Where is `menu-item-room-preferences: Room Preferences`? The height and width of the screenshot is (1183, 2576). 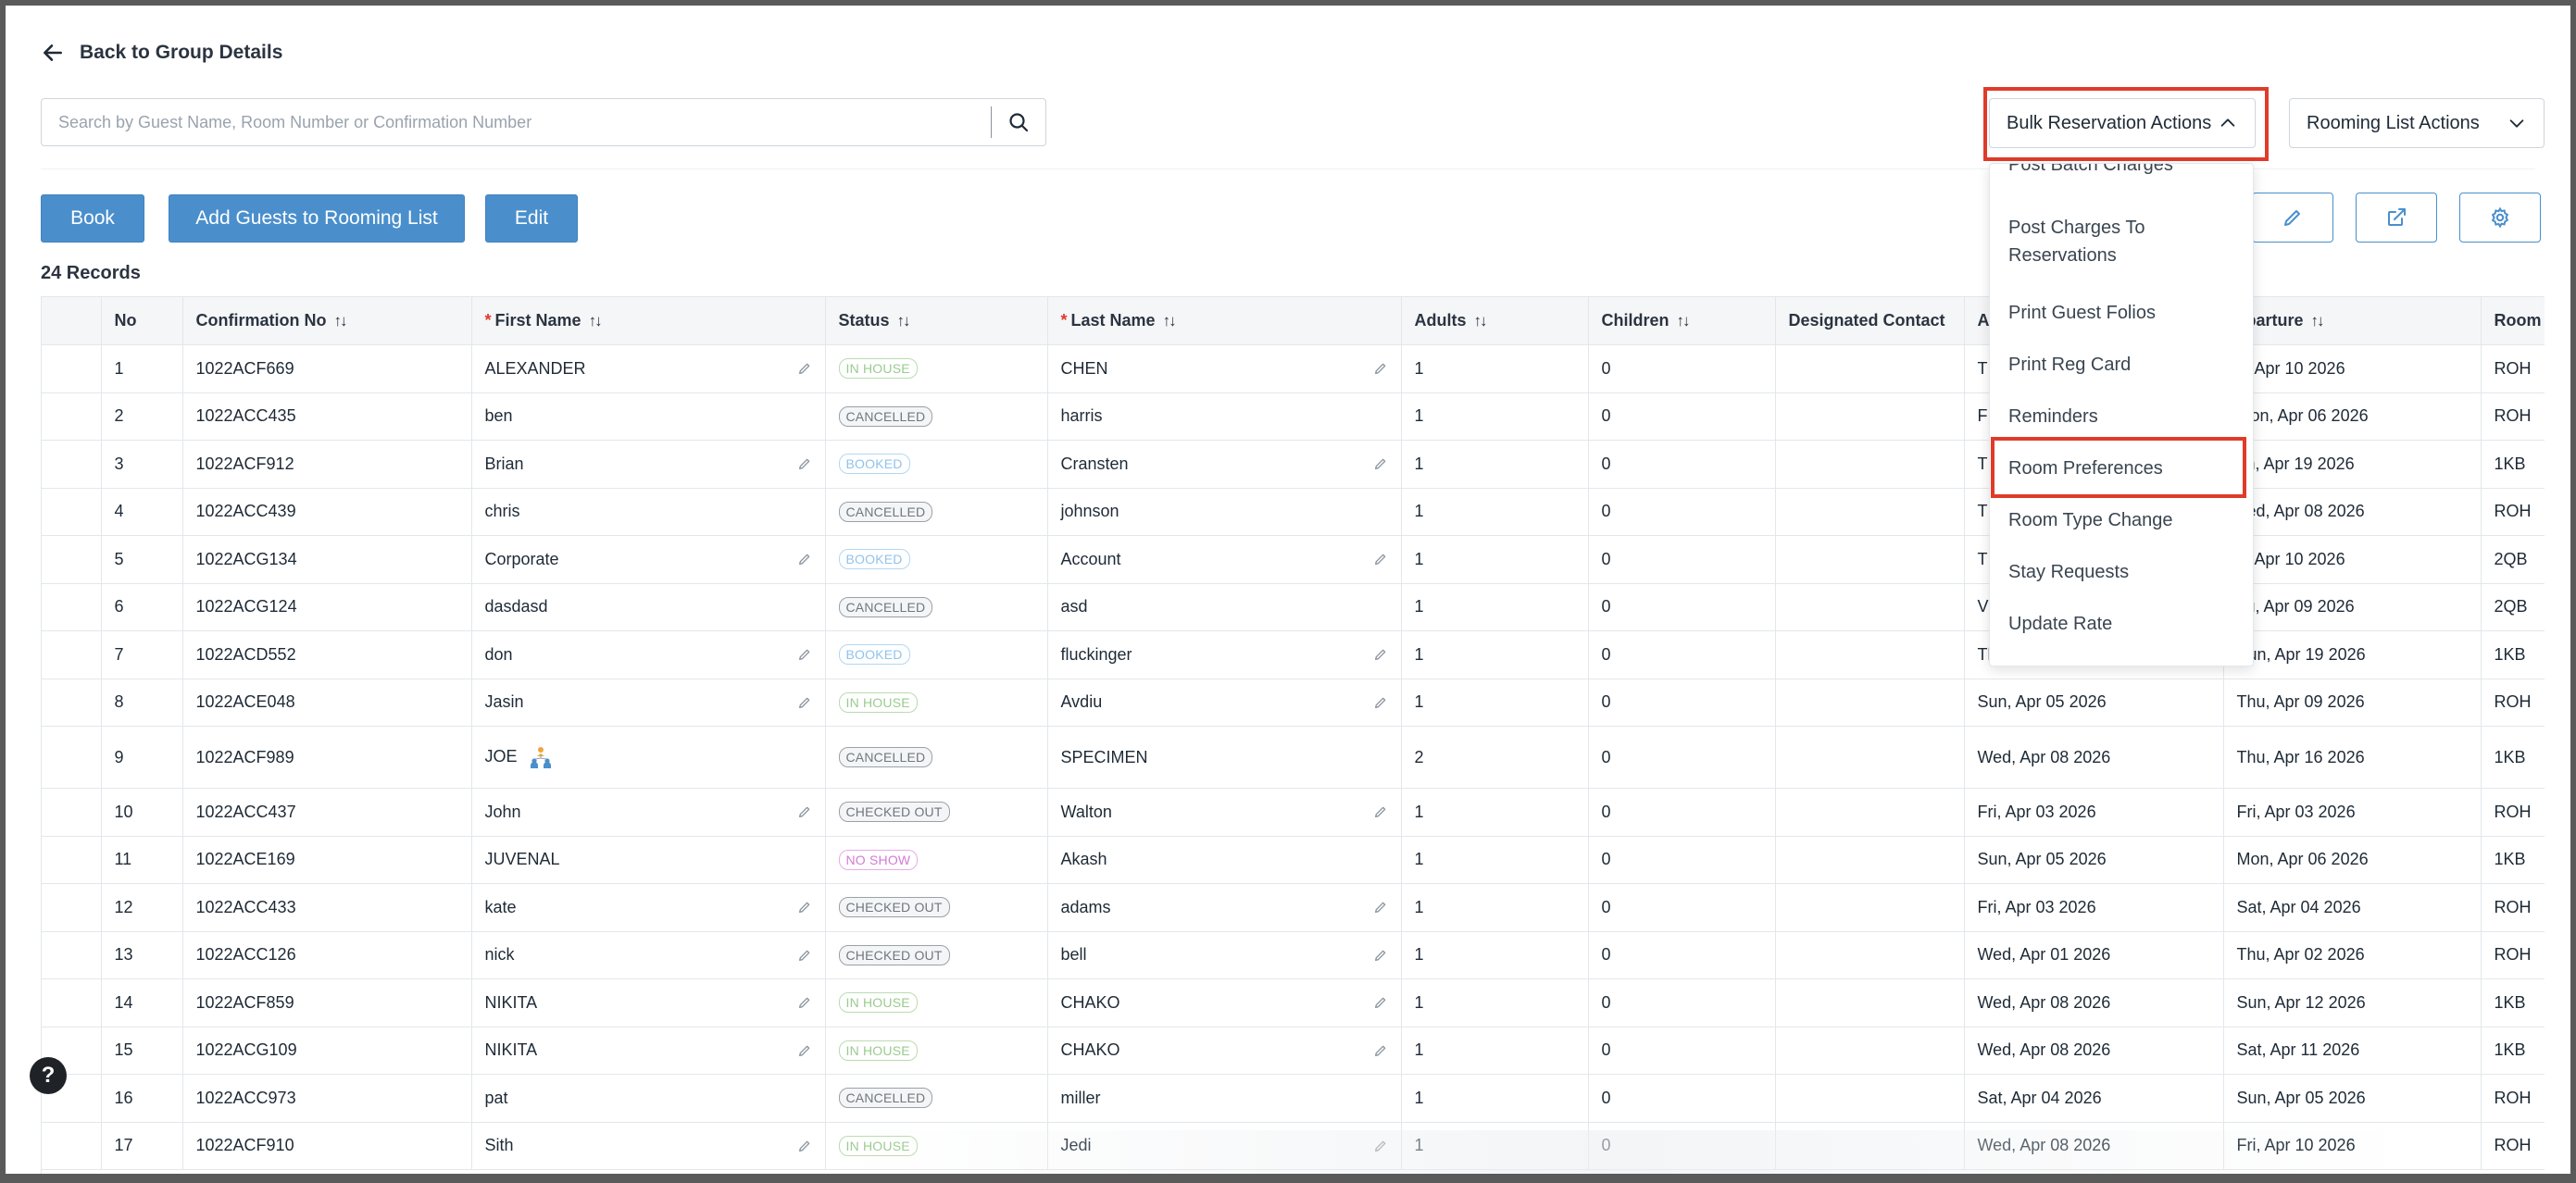
menu-item-room-preferences: Room Preferences is located at coordinates (2122, 468).